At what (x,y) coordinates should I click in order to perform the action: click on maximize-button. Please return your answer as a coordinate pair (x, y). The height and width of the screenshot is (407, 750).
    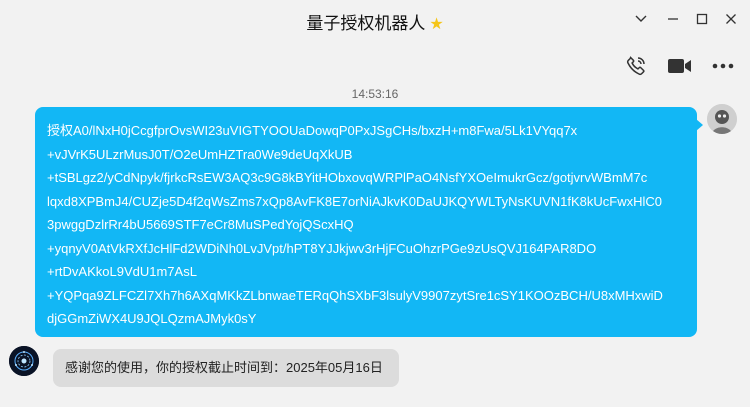
    Looking at the image, I should click on (702, 19).